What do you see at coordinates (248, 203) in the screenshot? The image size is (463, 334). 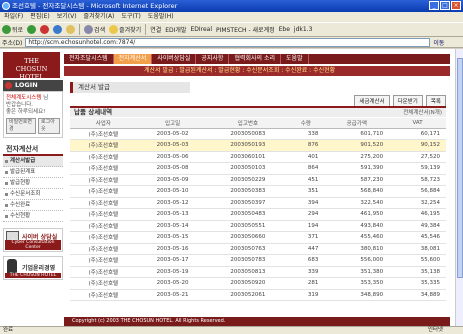 I see `cell-receipt-no: 2003050397` at bounding box center [248, 203].